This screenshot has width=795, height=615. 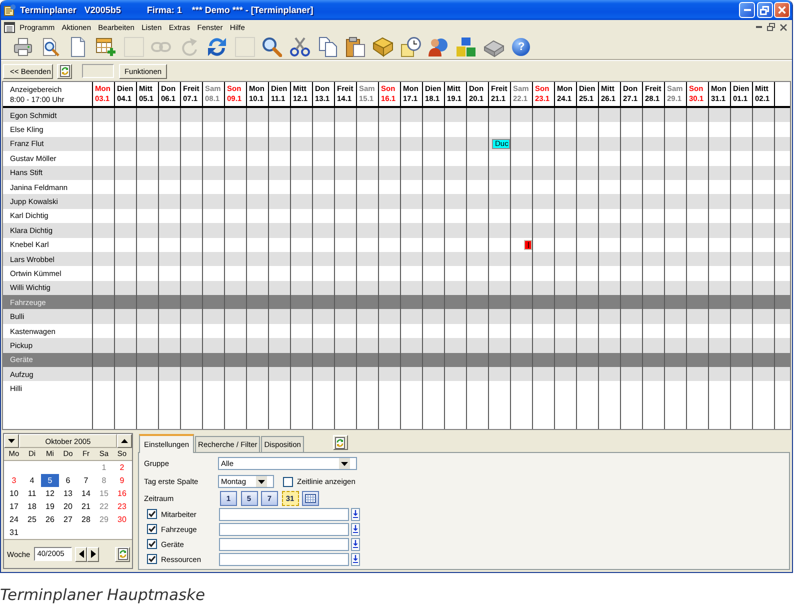 I want to click on clipboard-icon, so click(x=355, y=46).